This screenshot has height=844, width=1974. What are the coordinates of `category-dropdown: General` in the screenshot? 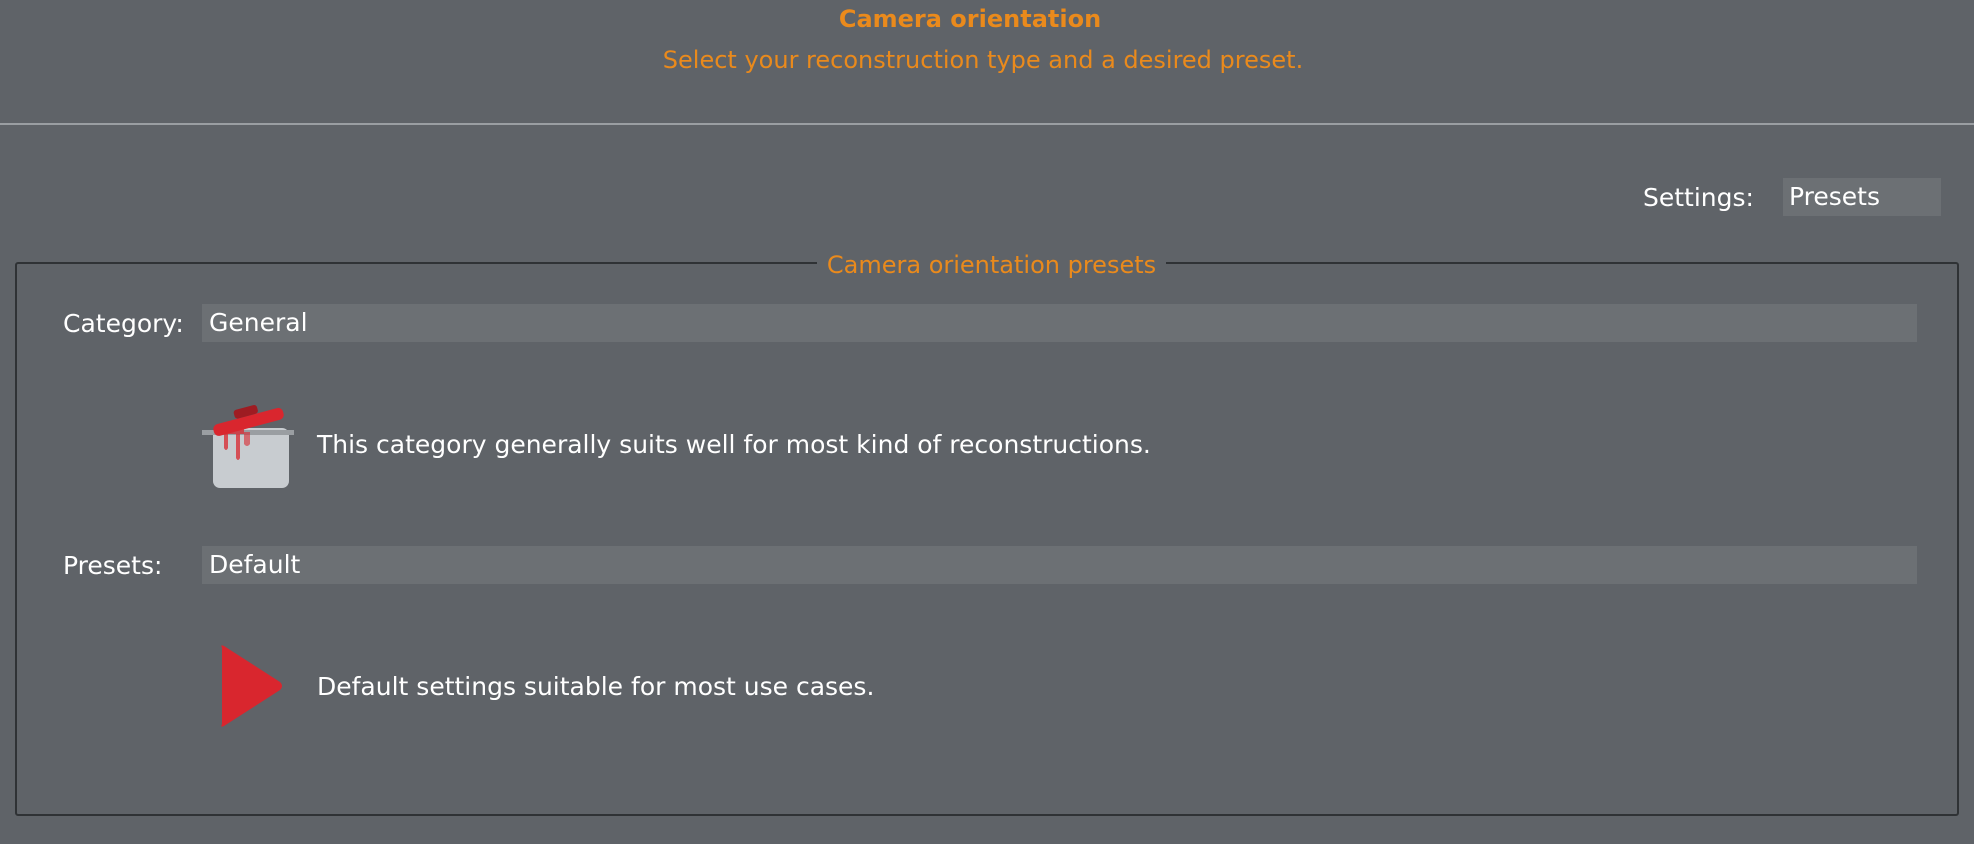 It's located at (1059, 323).